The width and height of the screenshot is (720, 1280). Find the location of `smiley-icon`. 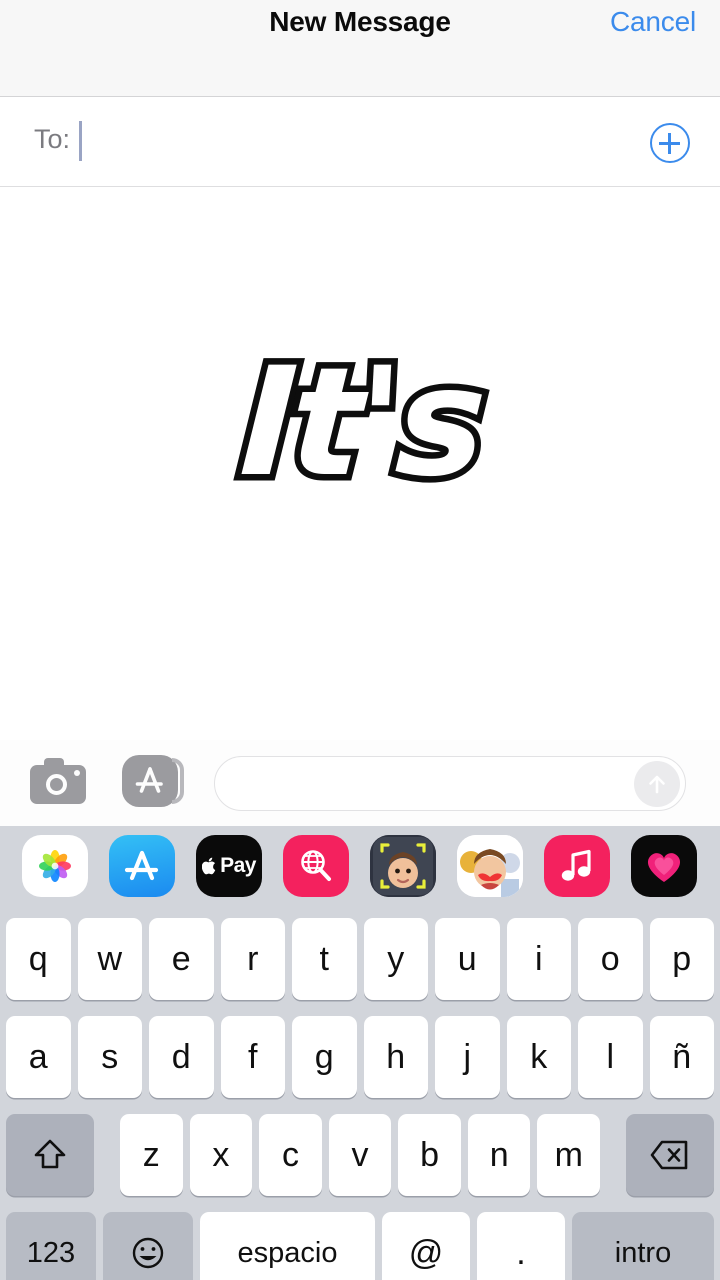

smiley-icon is located at coordinates (148, 1253).